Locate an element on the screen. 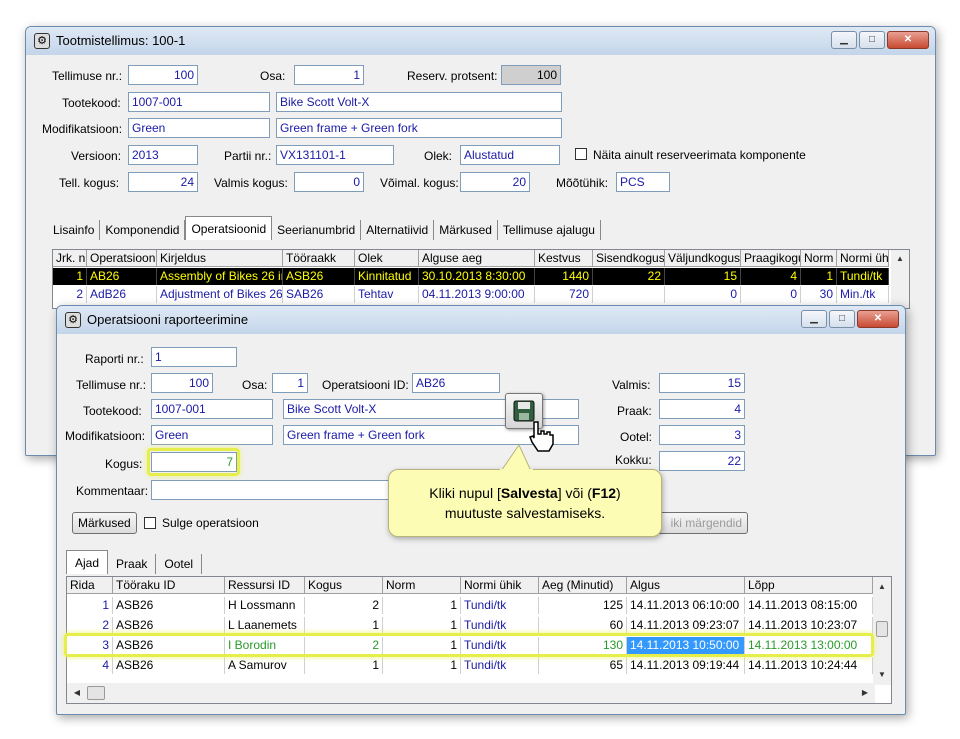 Image resolution: width=960 pixels, height=739 pixels. order-qty-field: 24 is located at coordinates (163, 182).